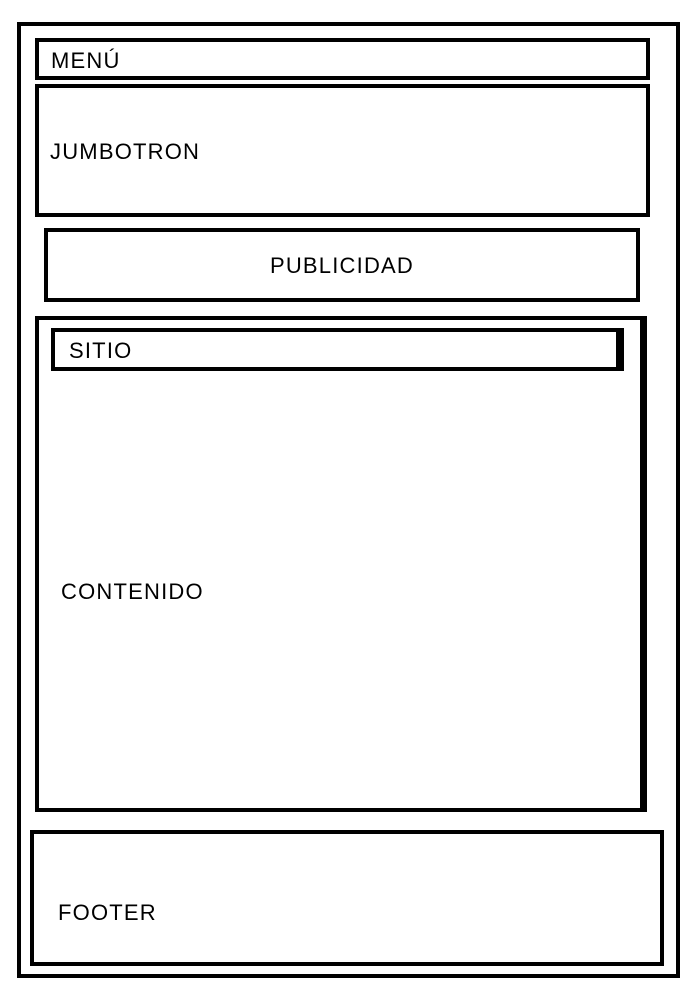 The width and height of the screenshot is (700, 1000). What do you see at coordinates (125, 151) in the screenshot?
I see `jumbotron-label: JUMBOTRON` at bounding box center [125, 151].